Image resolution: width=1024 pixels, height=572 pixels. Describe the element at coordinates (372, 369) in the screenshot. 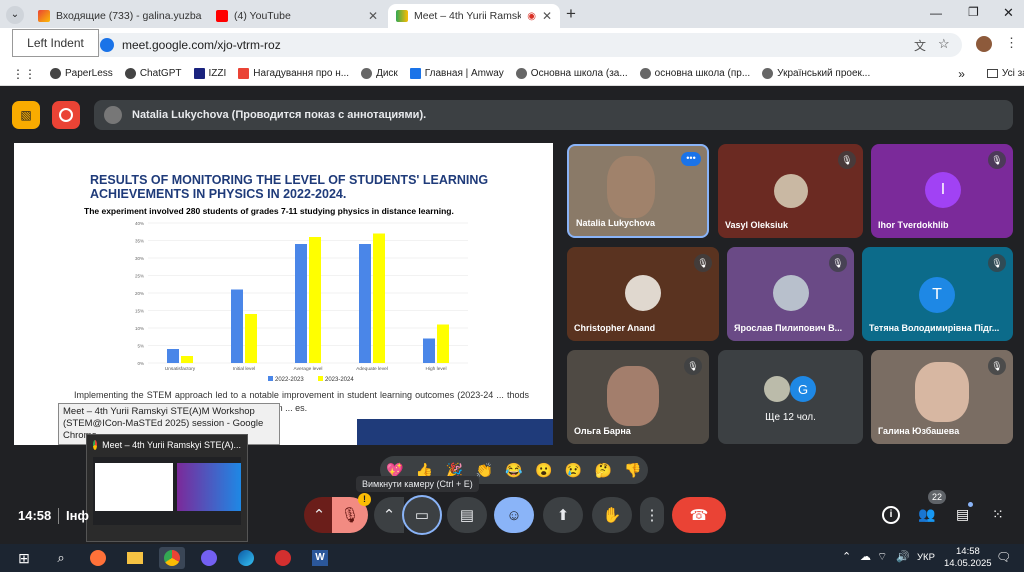

I see `x-tick-label: Adequate level` at that location.